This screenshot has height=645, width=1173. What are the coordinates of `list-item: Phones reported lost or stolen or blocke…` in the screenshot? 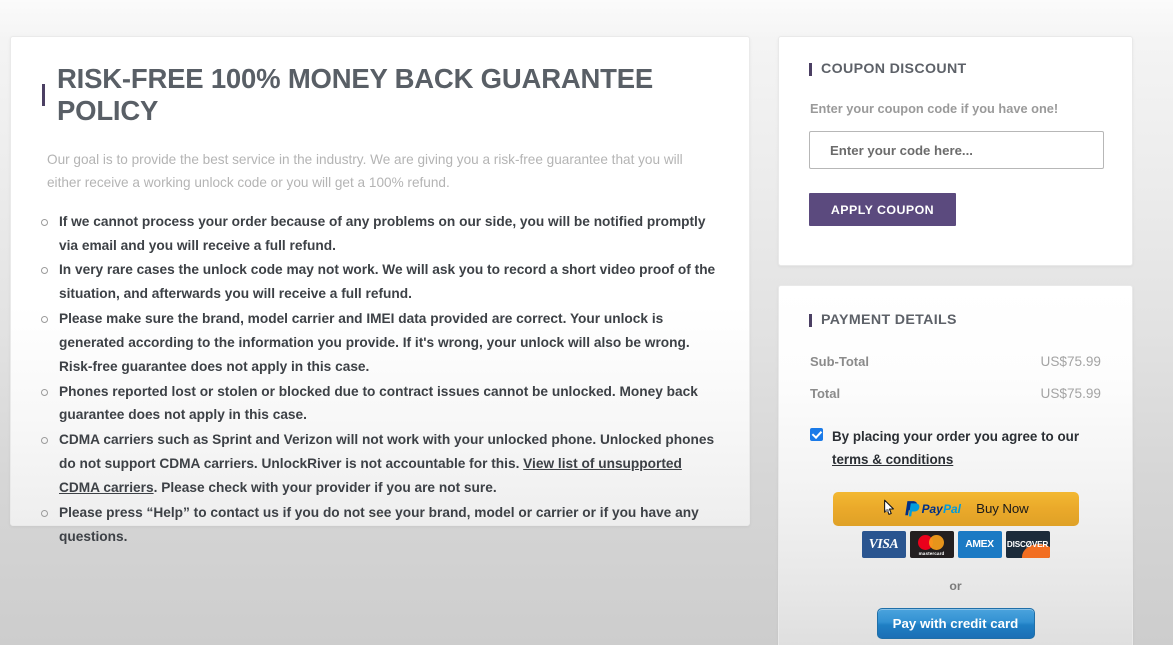 It's located at (380, 404).